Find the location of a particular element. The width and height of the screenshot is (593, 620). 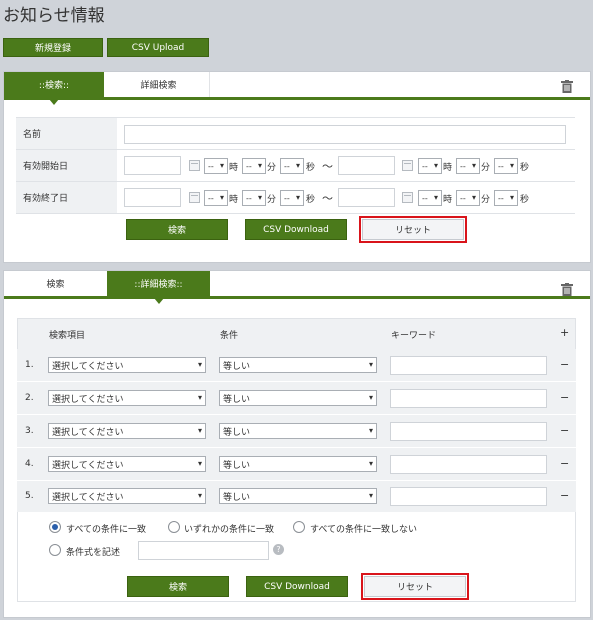

start-date-row: 有効開始日 -- 時 -- 分 -- 秒 〜 -- 時 -- 分 -- 秒 is located at coordinates (295, 166).